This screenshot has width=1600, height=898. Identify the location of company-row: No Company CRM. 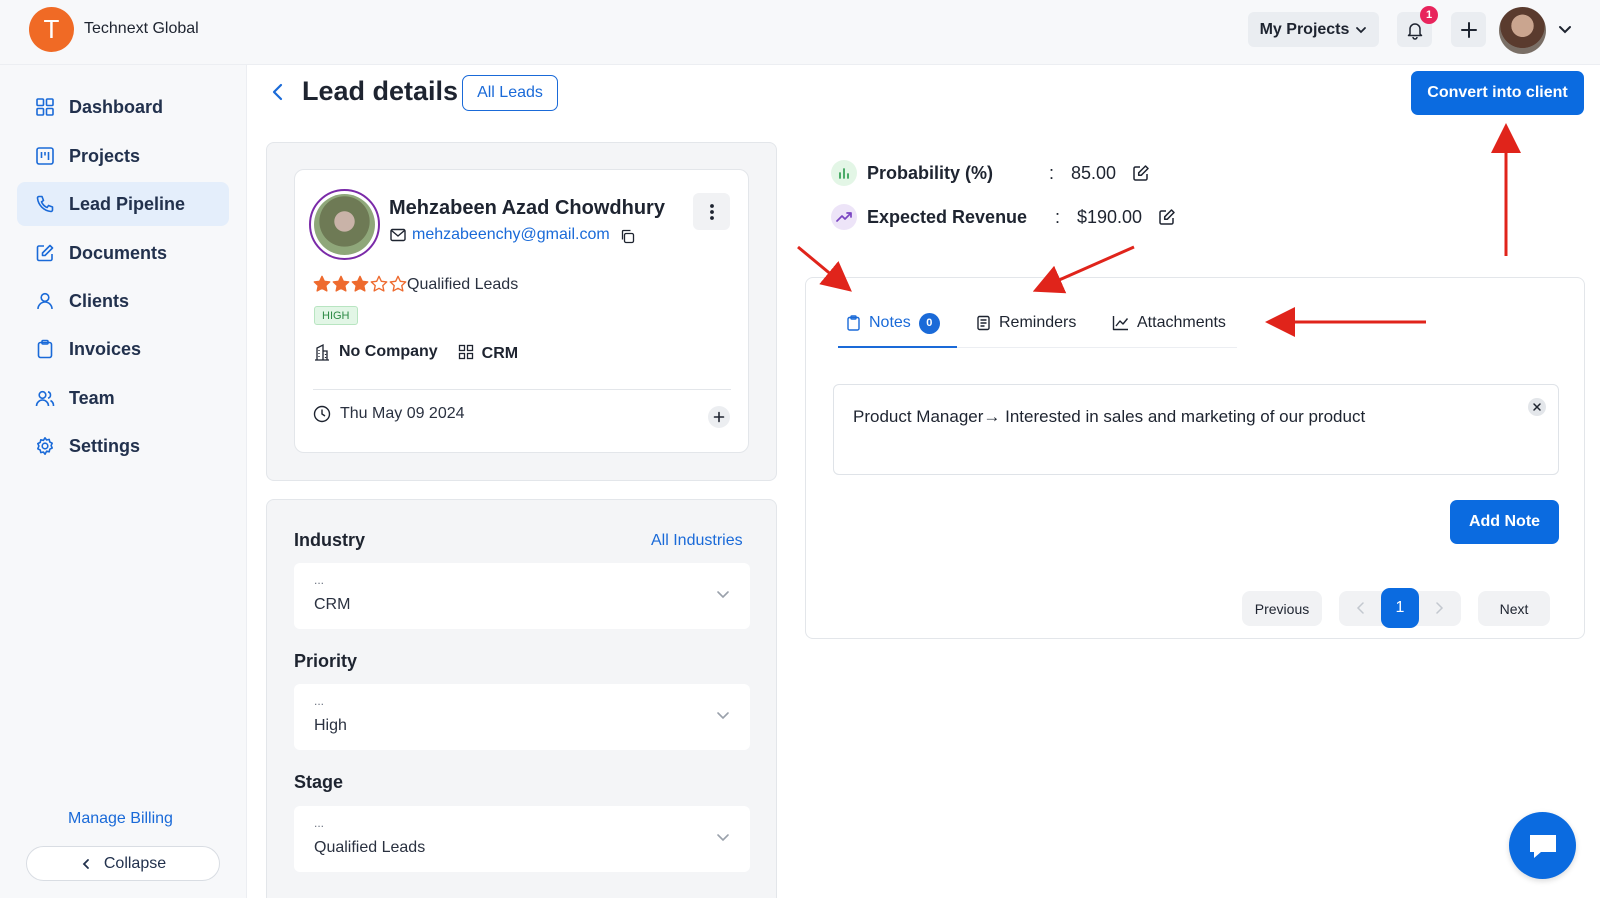
(415, 352).